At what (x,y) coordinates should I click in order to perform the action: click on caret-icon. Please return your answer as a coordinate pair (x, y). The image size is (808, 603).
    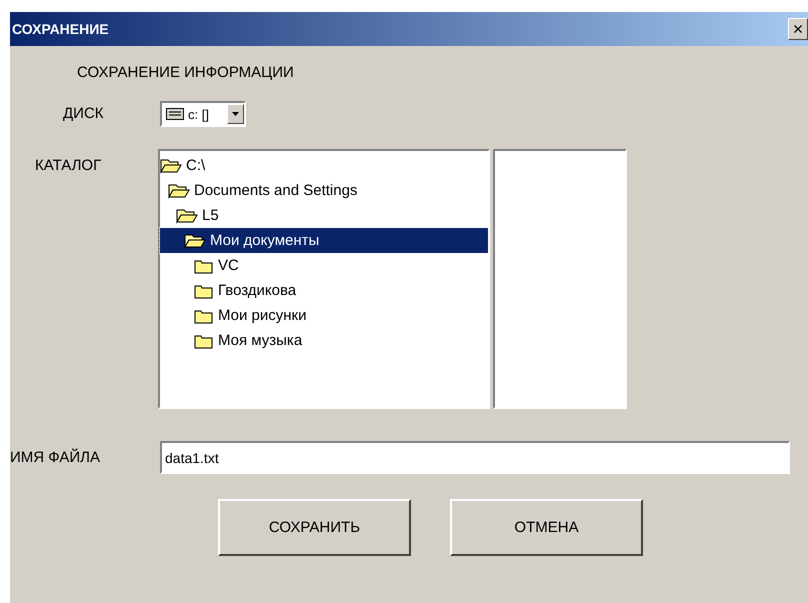
    Looking at the image, I should click on (235, 114).